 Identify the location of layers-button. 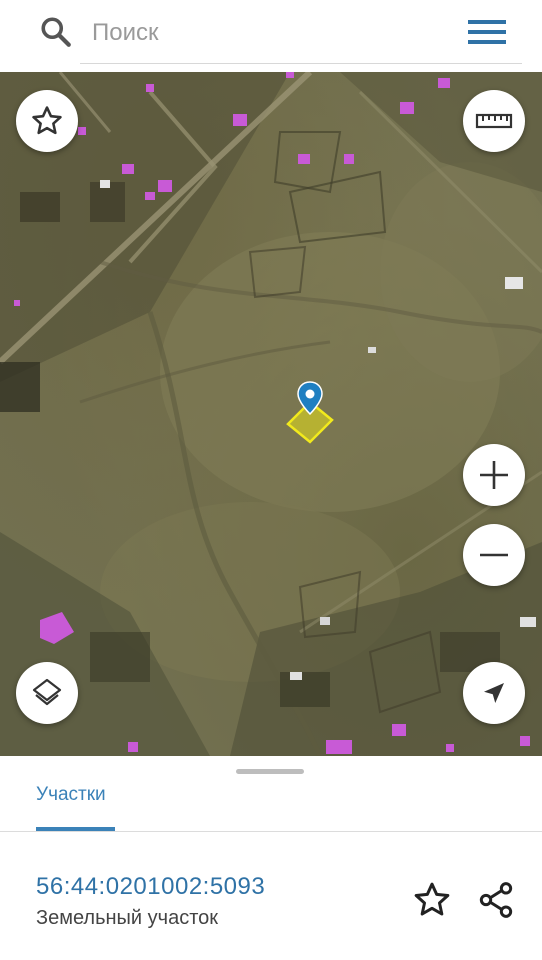
(47, 693).